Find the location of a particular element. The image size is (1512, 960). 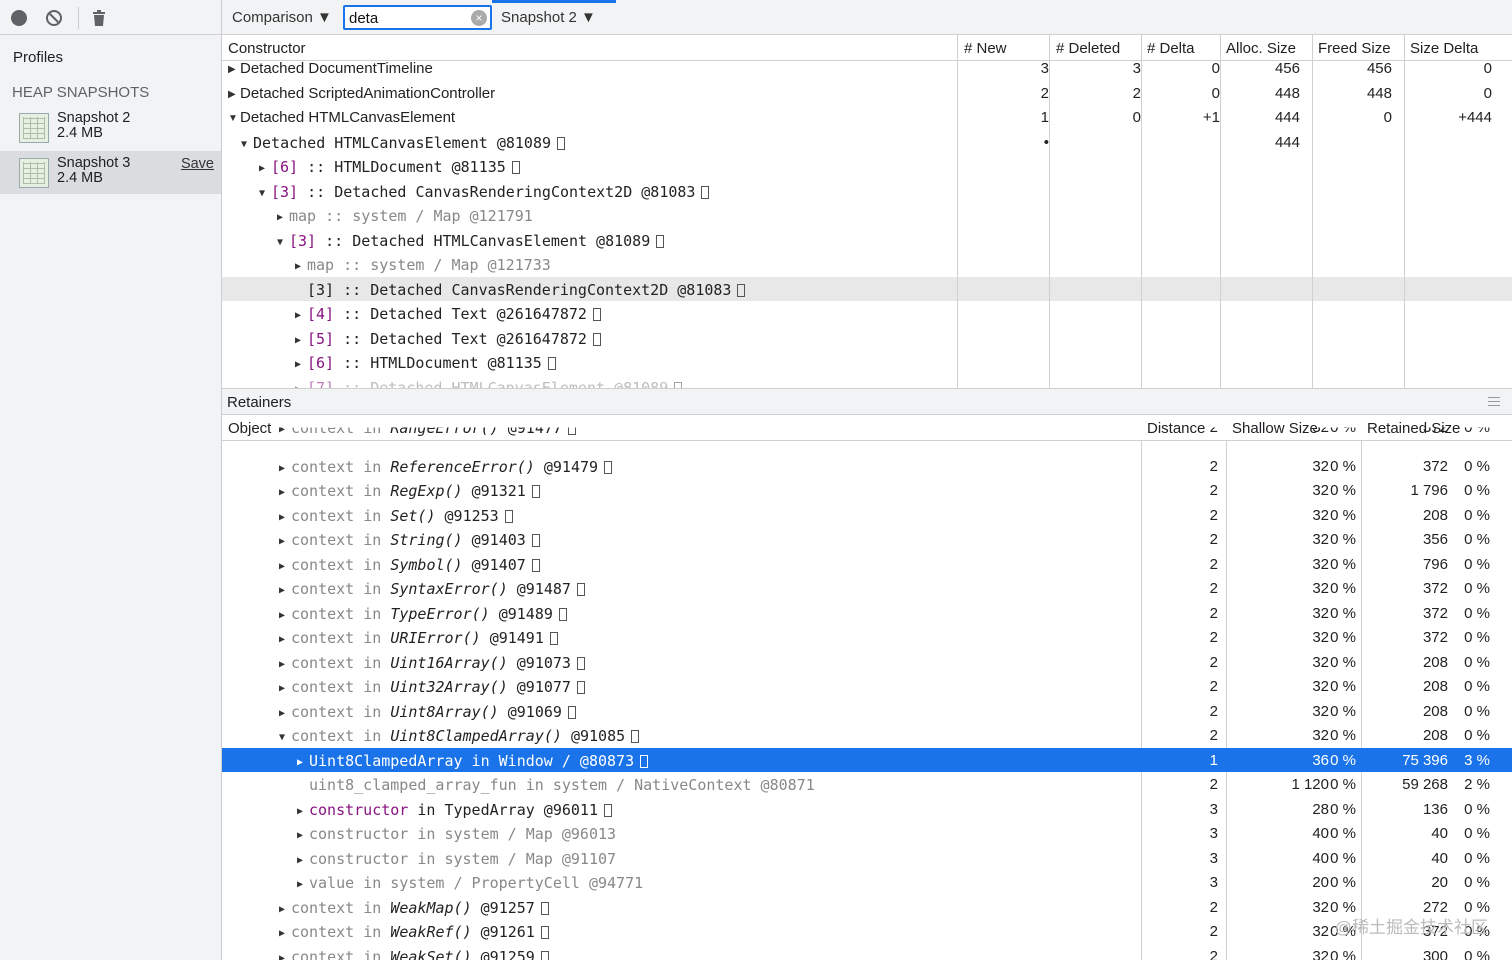

column-header: # Delta is located at coordinates (1171, 48).